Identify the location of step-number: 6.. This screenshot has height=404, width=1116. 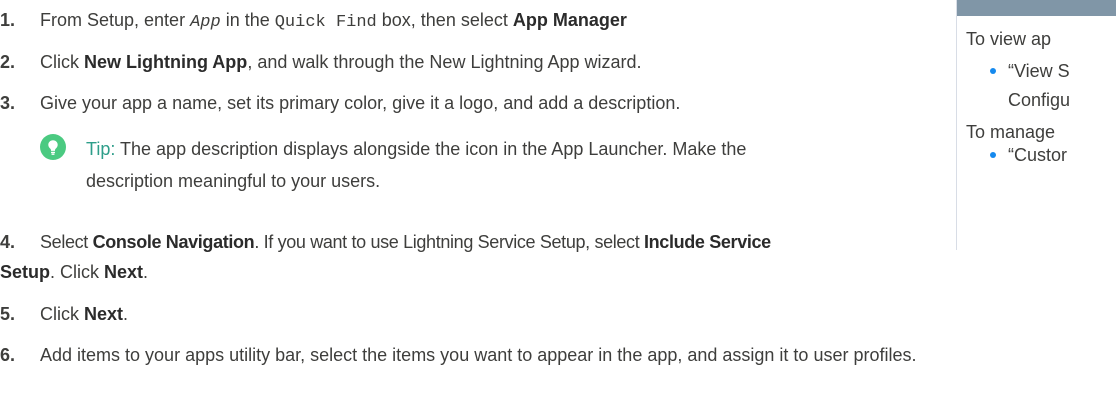
(8, 355).